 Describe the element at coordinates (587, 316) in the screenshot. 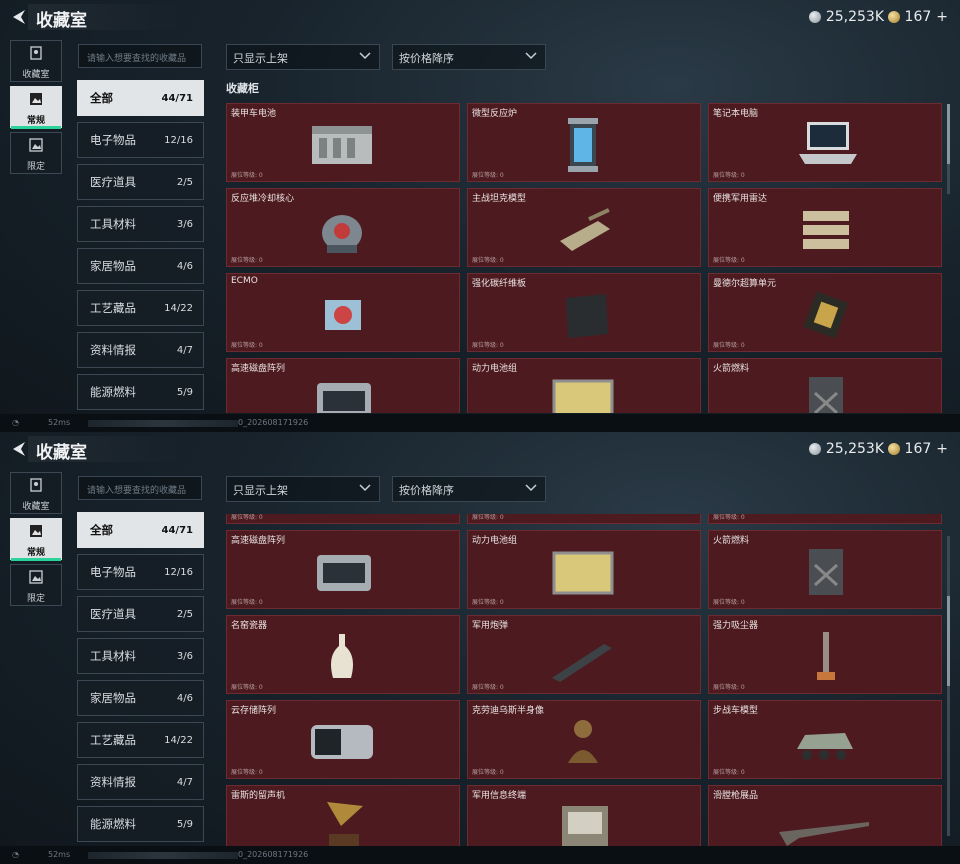

I see `carbon-plate-icon` at that location.